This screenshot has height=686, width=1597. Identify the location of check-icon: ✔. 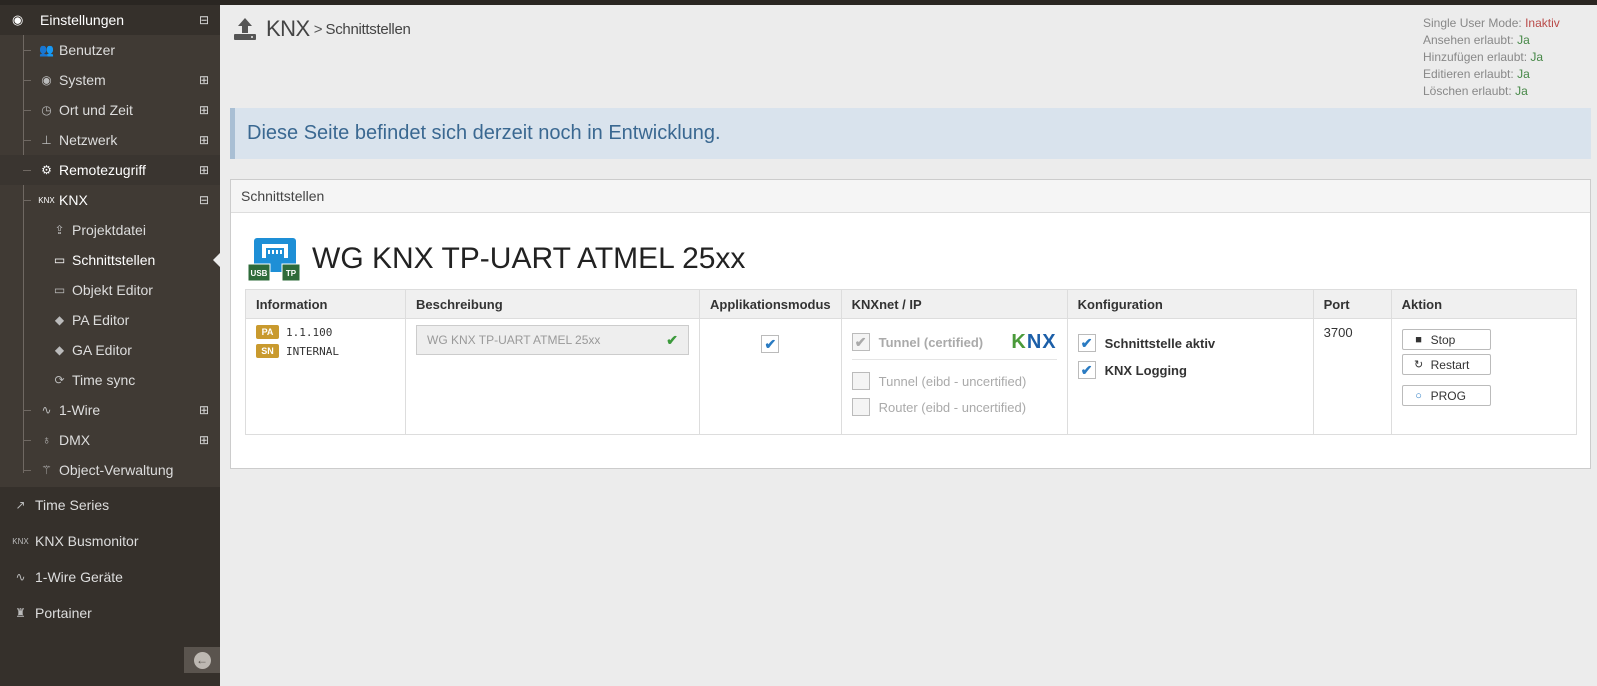
(672, 339).